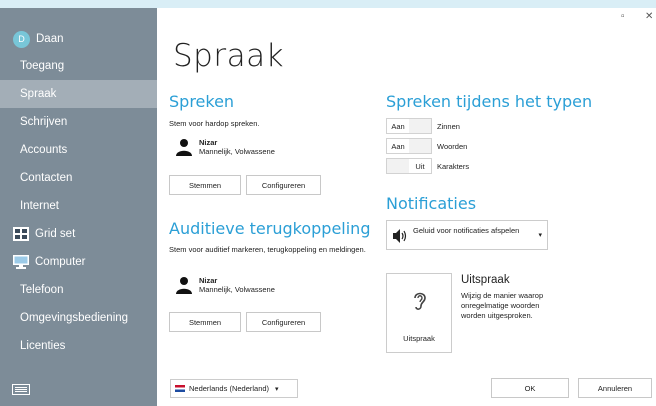 This screenshot has width=656, height=406. Describe the element at coordinates (420, 166) in the screenshot. I see `toggle-off-segment: Uit` at that location.